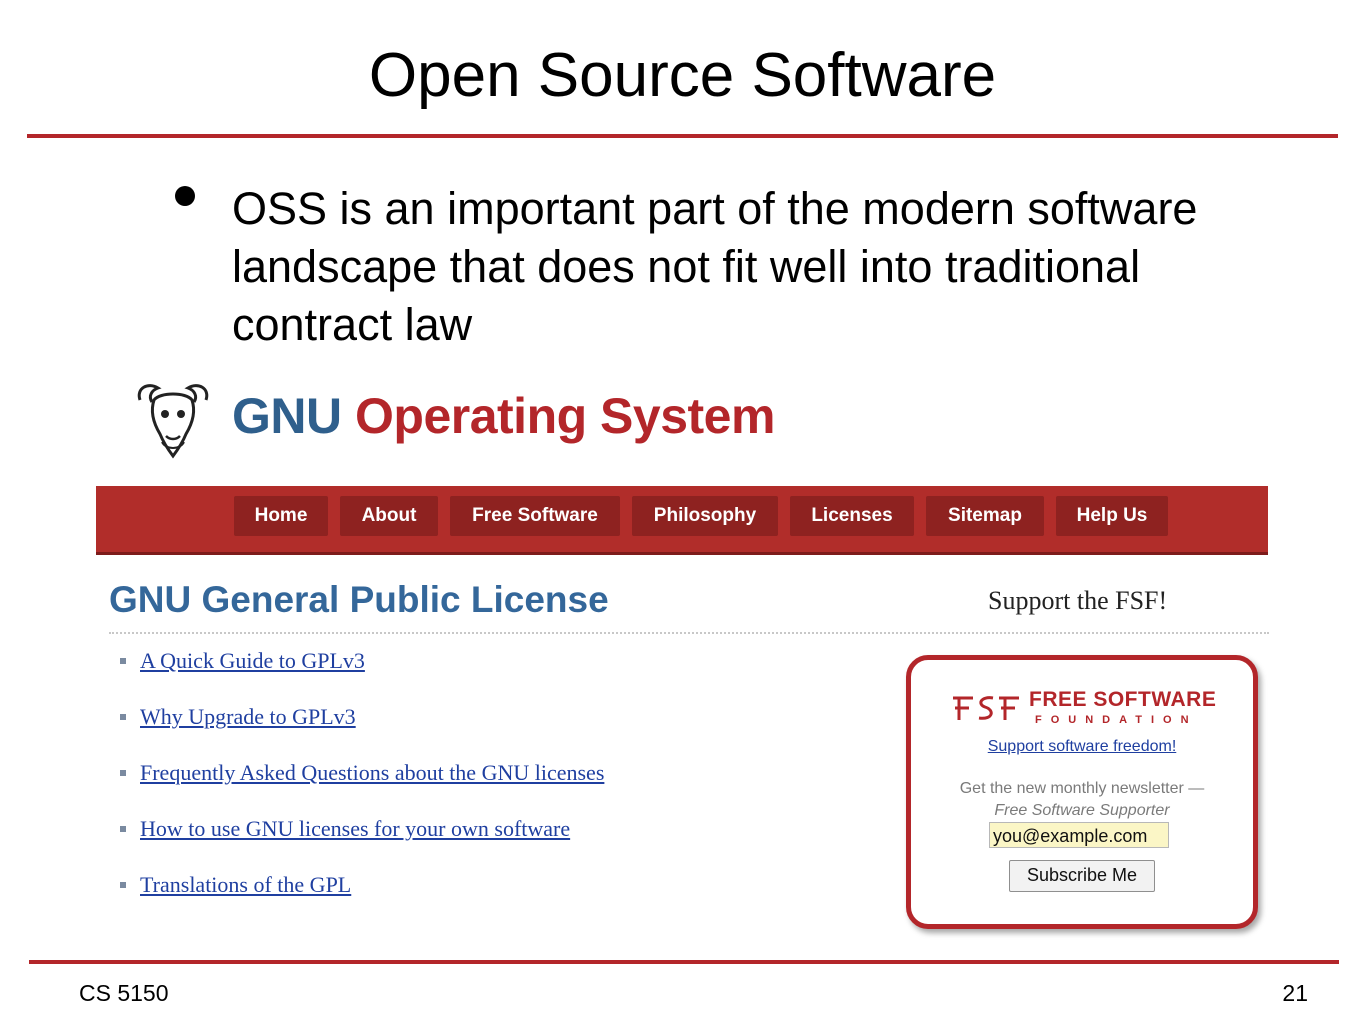  What do you see at coordinates (565, 416) in the screenshot?
I see `heading-os-words: Operating System` at bounding box center [565, 416].